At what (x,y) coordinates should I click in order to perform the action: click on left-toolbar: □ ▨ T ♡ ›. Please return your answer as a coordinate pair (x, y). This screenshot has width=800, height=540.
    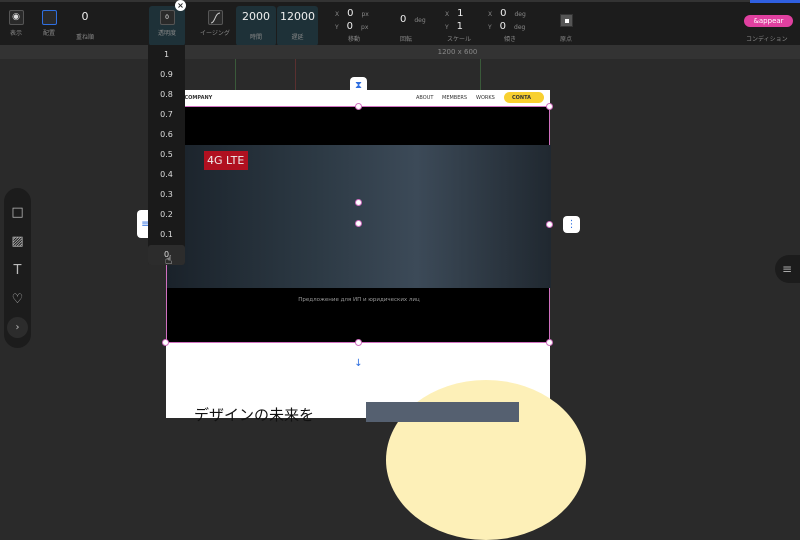
    Looking at the image, I should click on (17, 268).